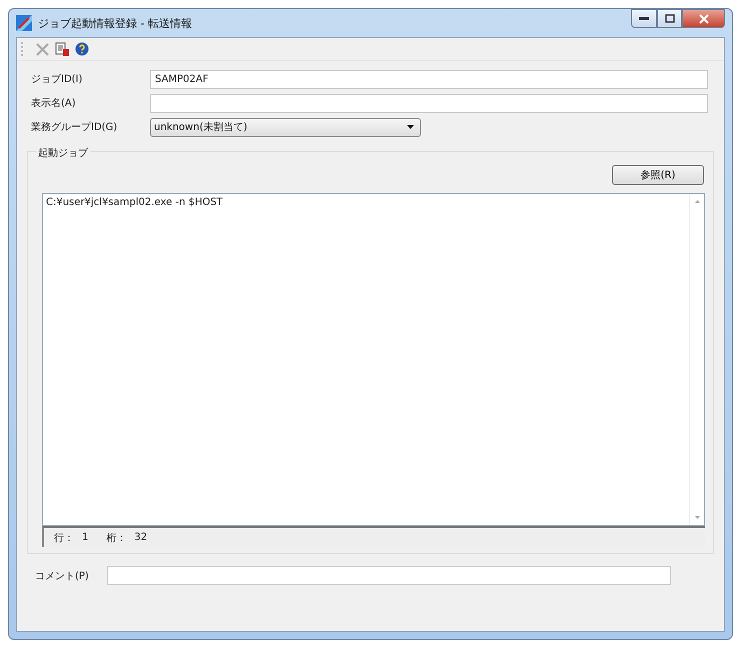 Image resolution: width=741 pixels, height=647 pixels. I want to click on field-label: ジョブID(I), so click(57, 79).